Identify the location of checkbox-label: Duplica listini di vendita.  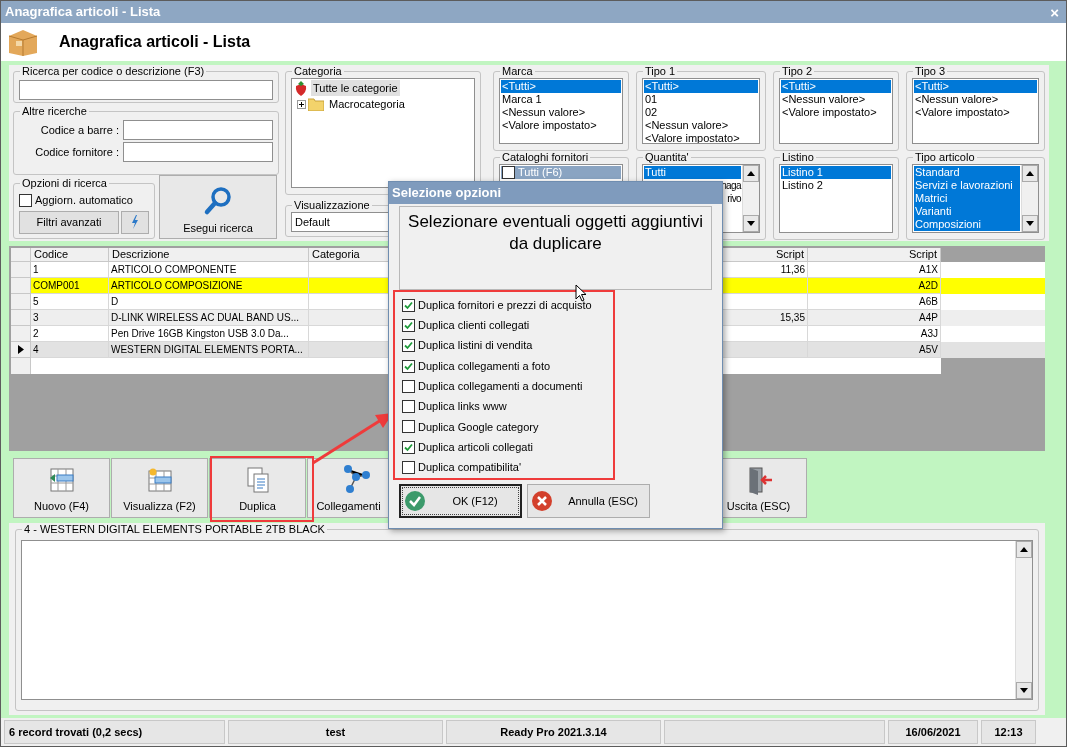
(475, 346).